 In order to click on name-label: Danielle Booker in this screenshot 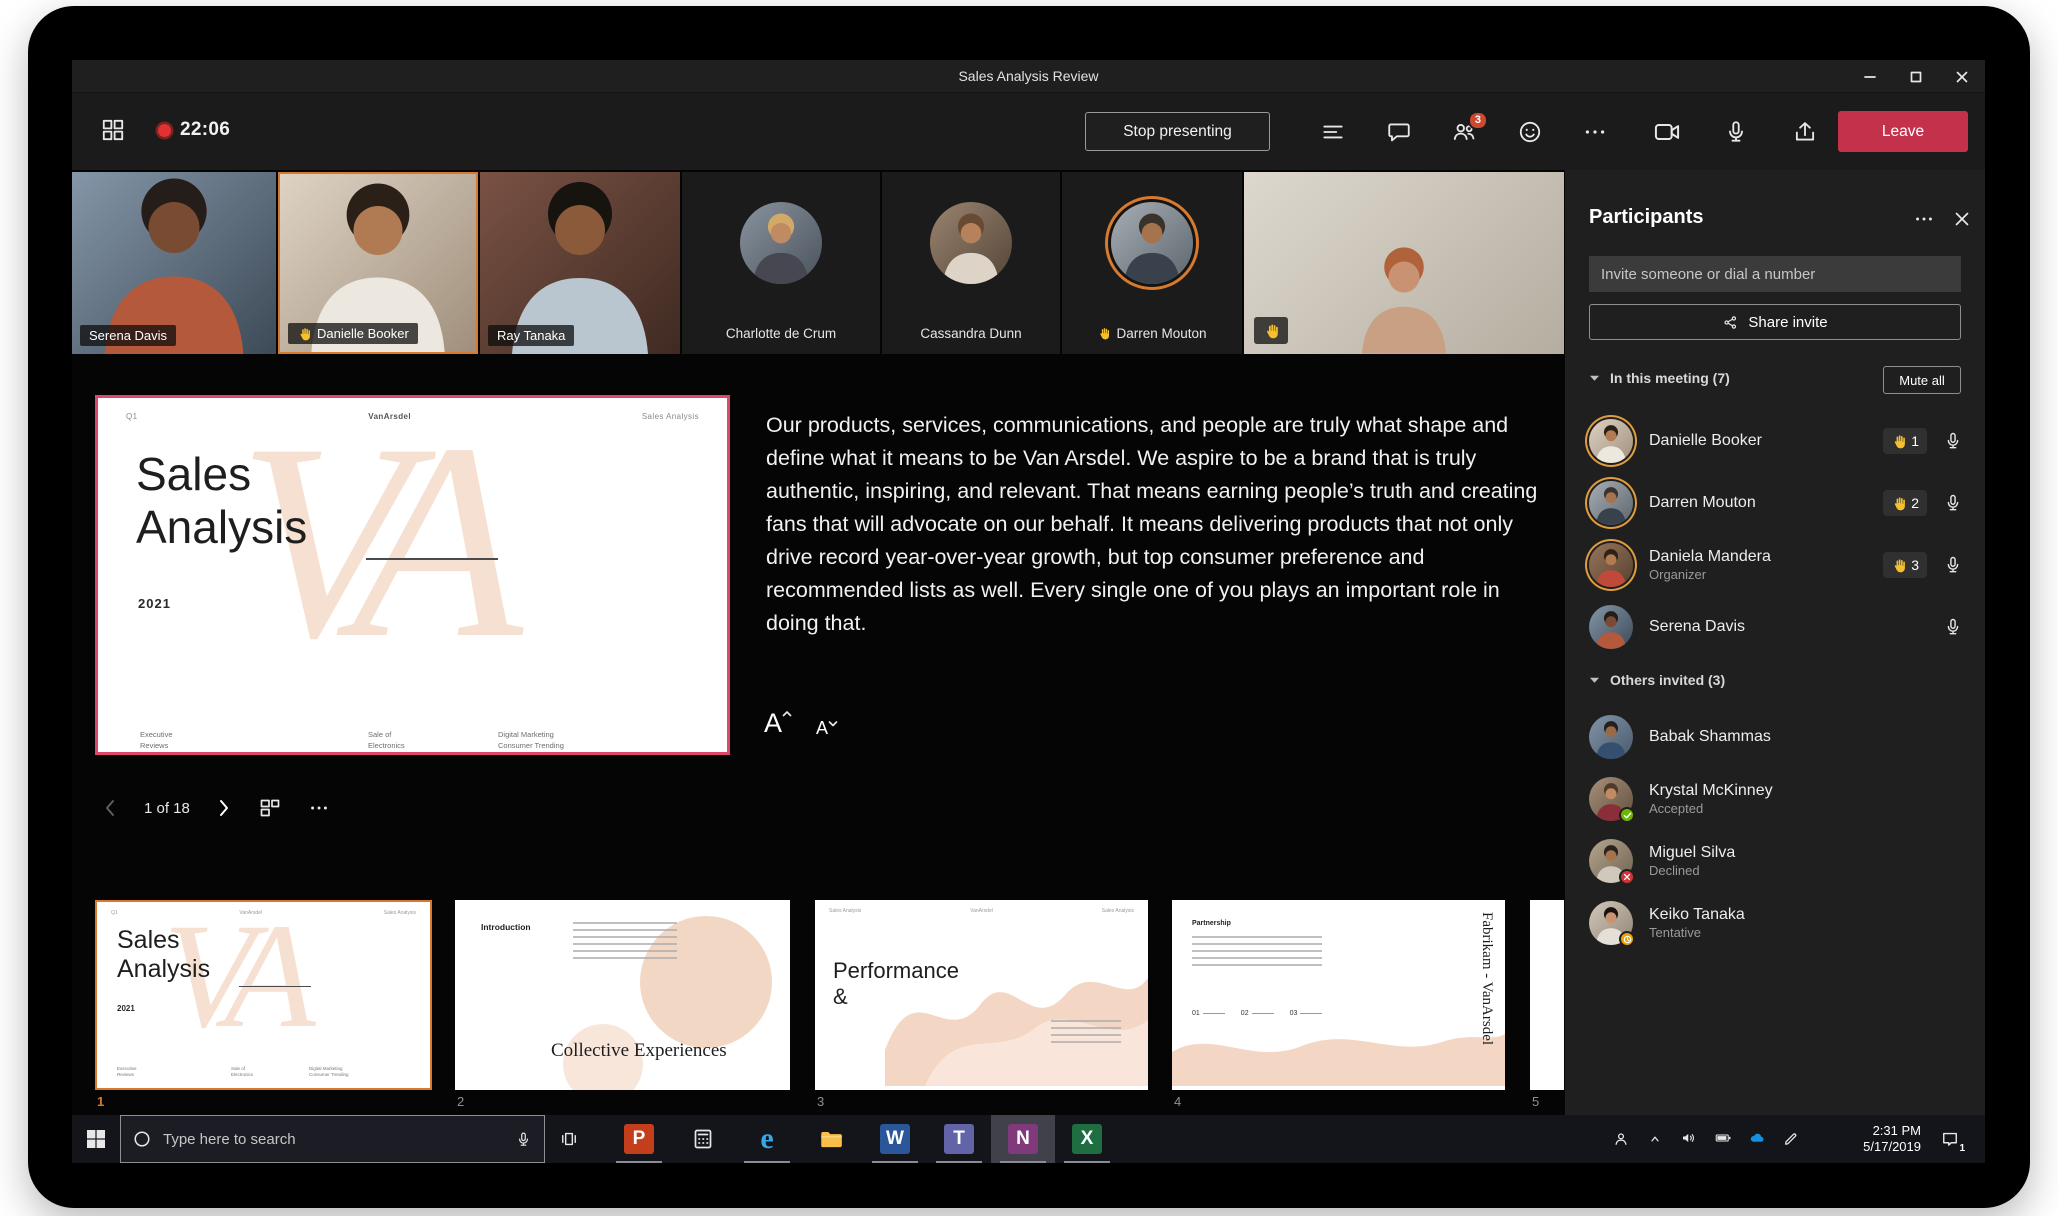, I will do `click(353, 333)`.